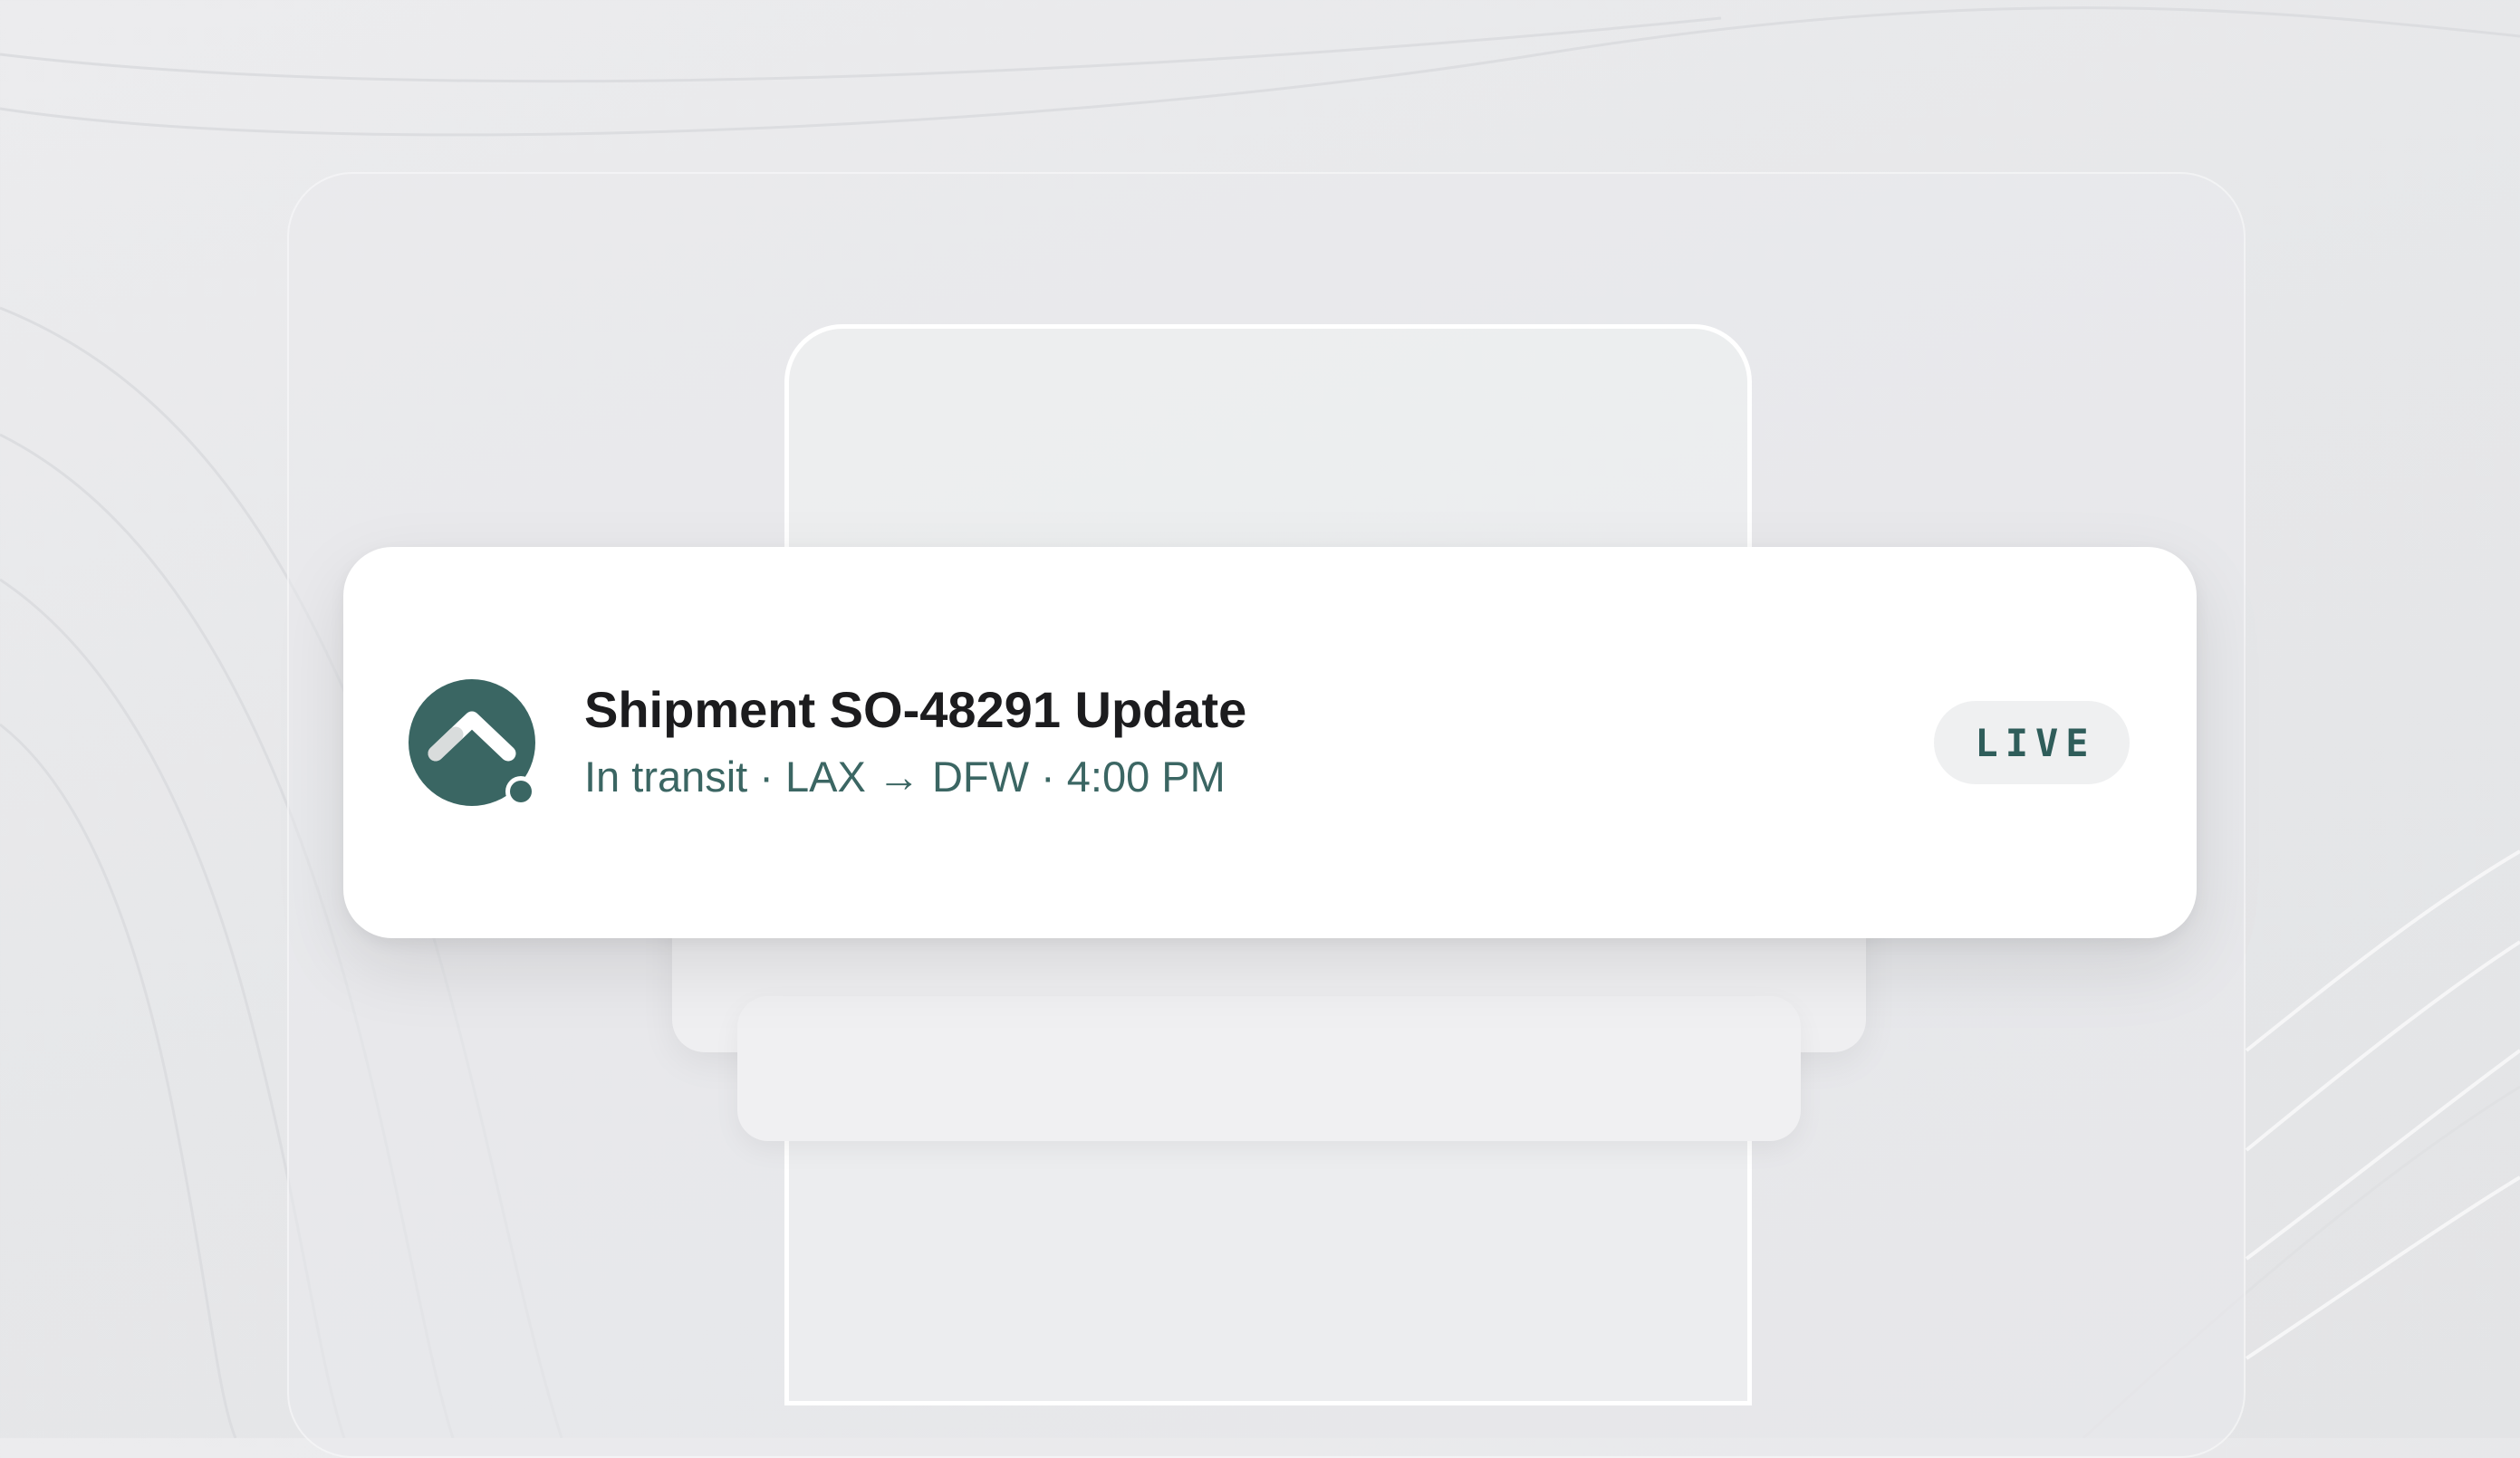  Describe the element at coordinates (915, 709) in the screenshot. I see `notification-title: Shipment SO-48291 Update` at that location.